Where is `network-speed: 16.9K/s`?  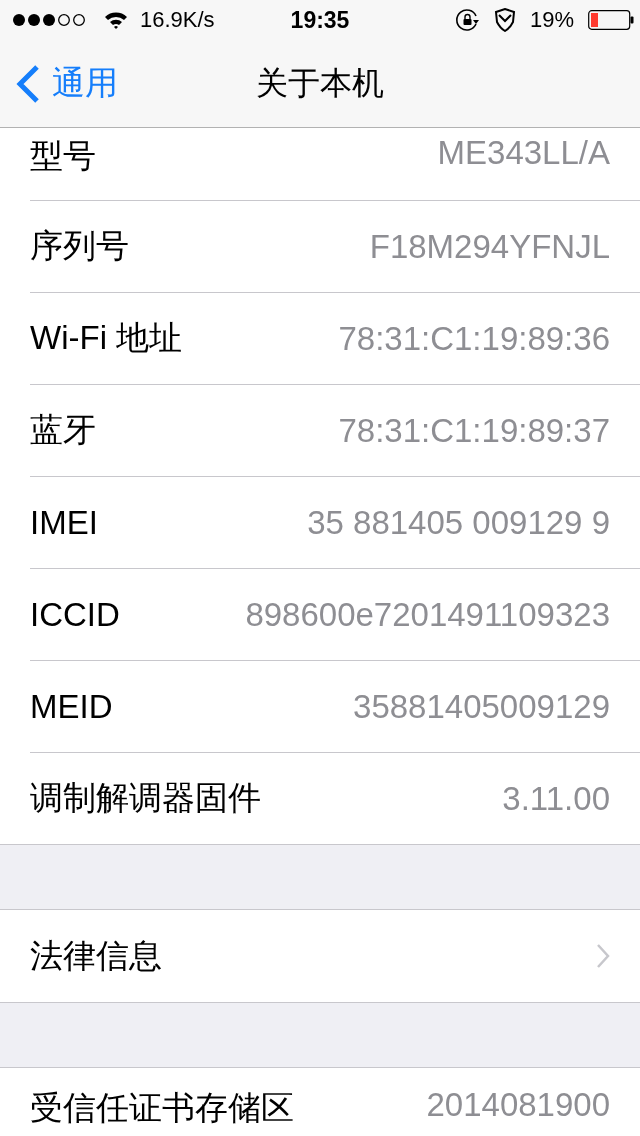
network-speed: 16.9K/s is located at coordinates (177, 20).